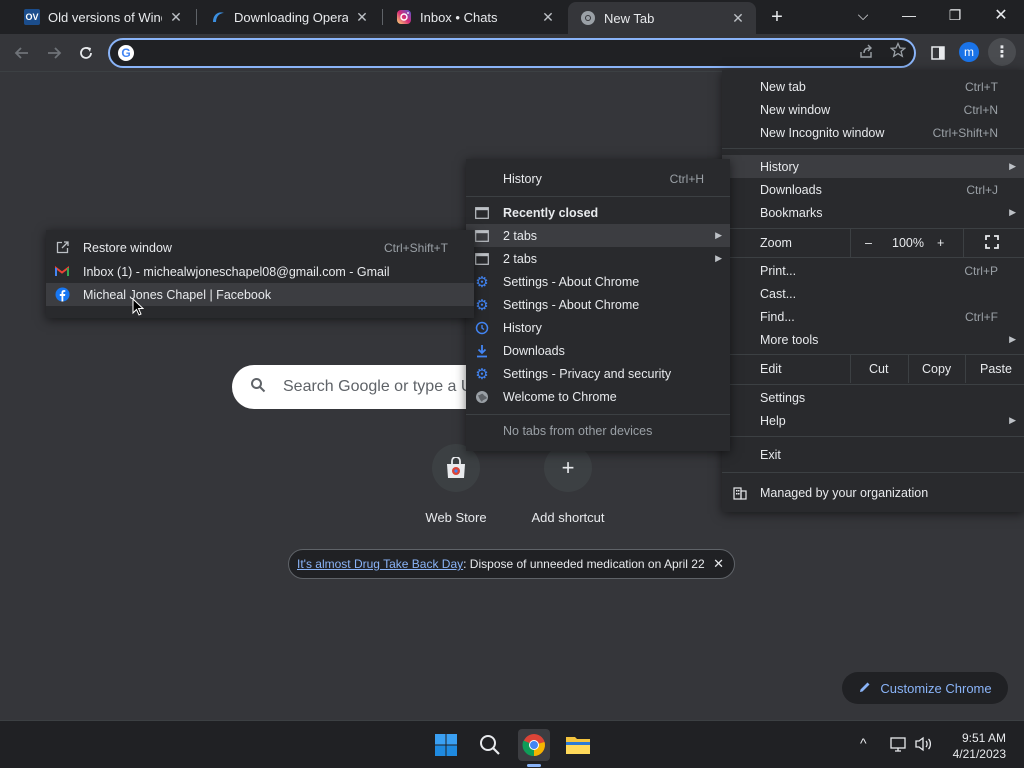  I want to click on toolbar: G, so click(512, 53).